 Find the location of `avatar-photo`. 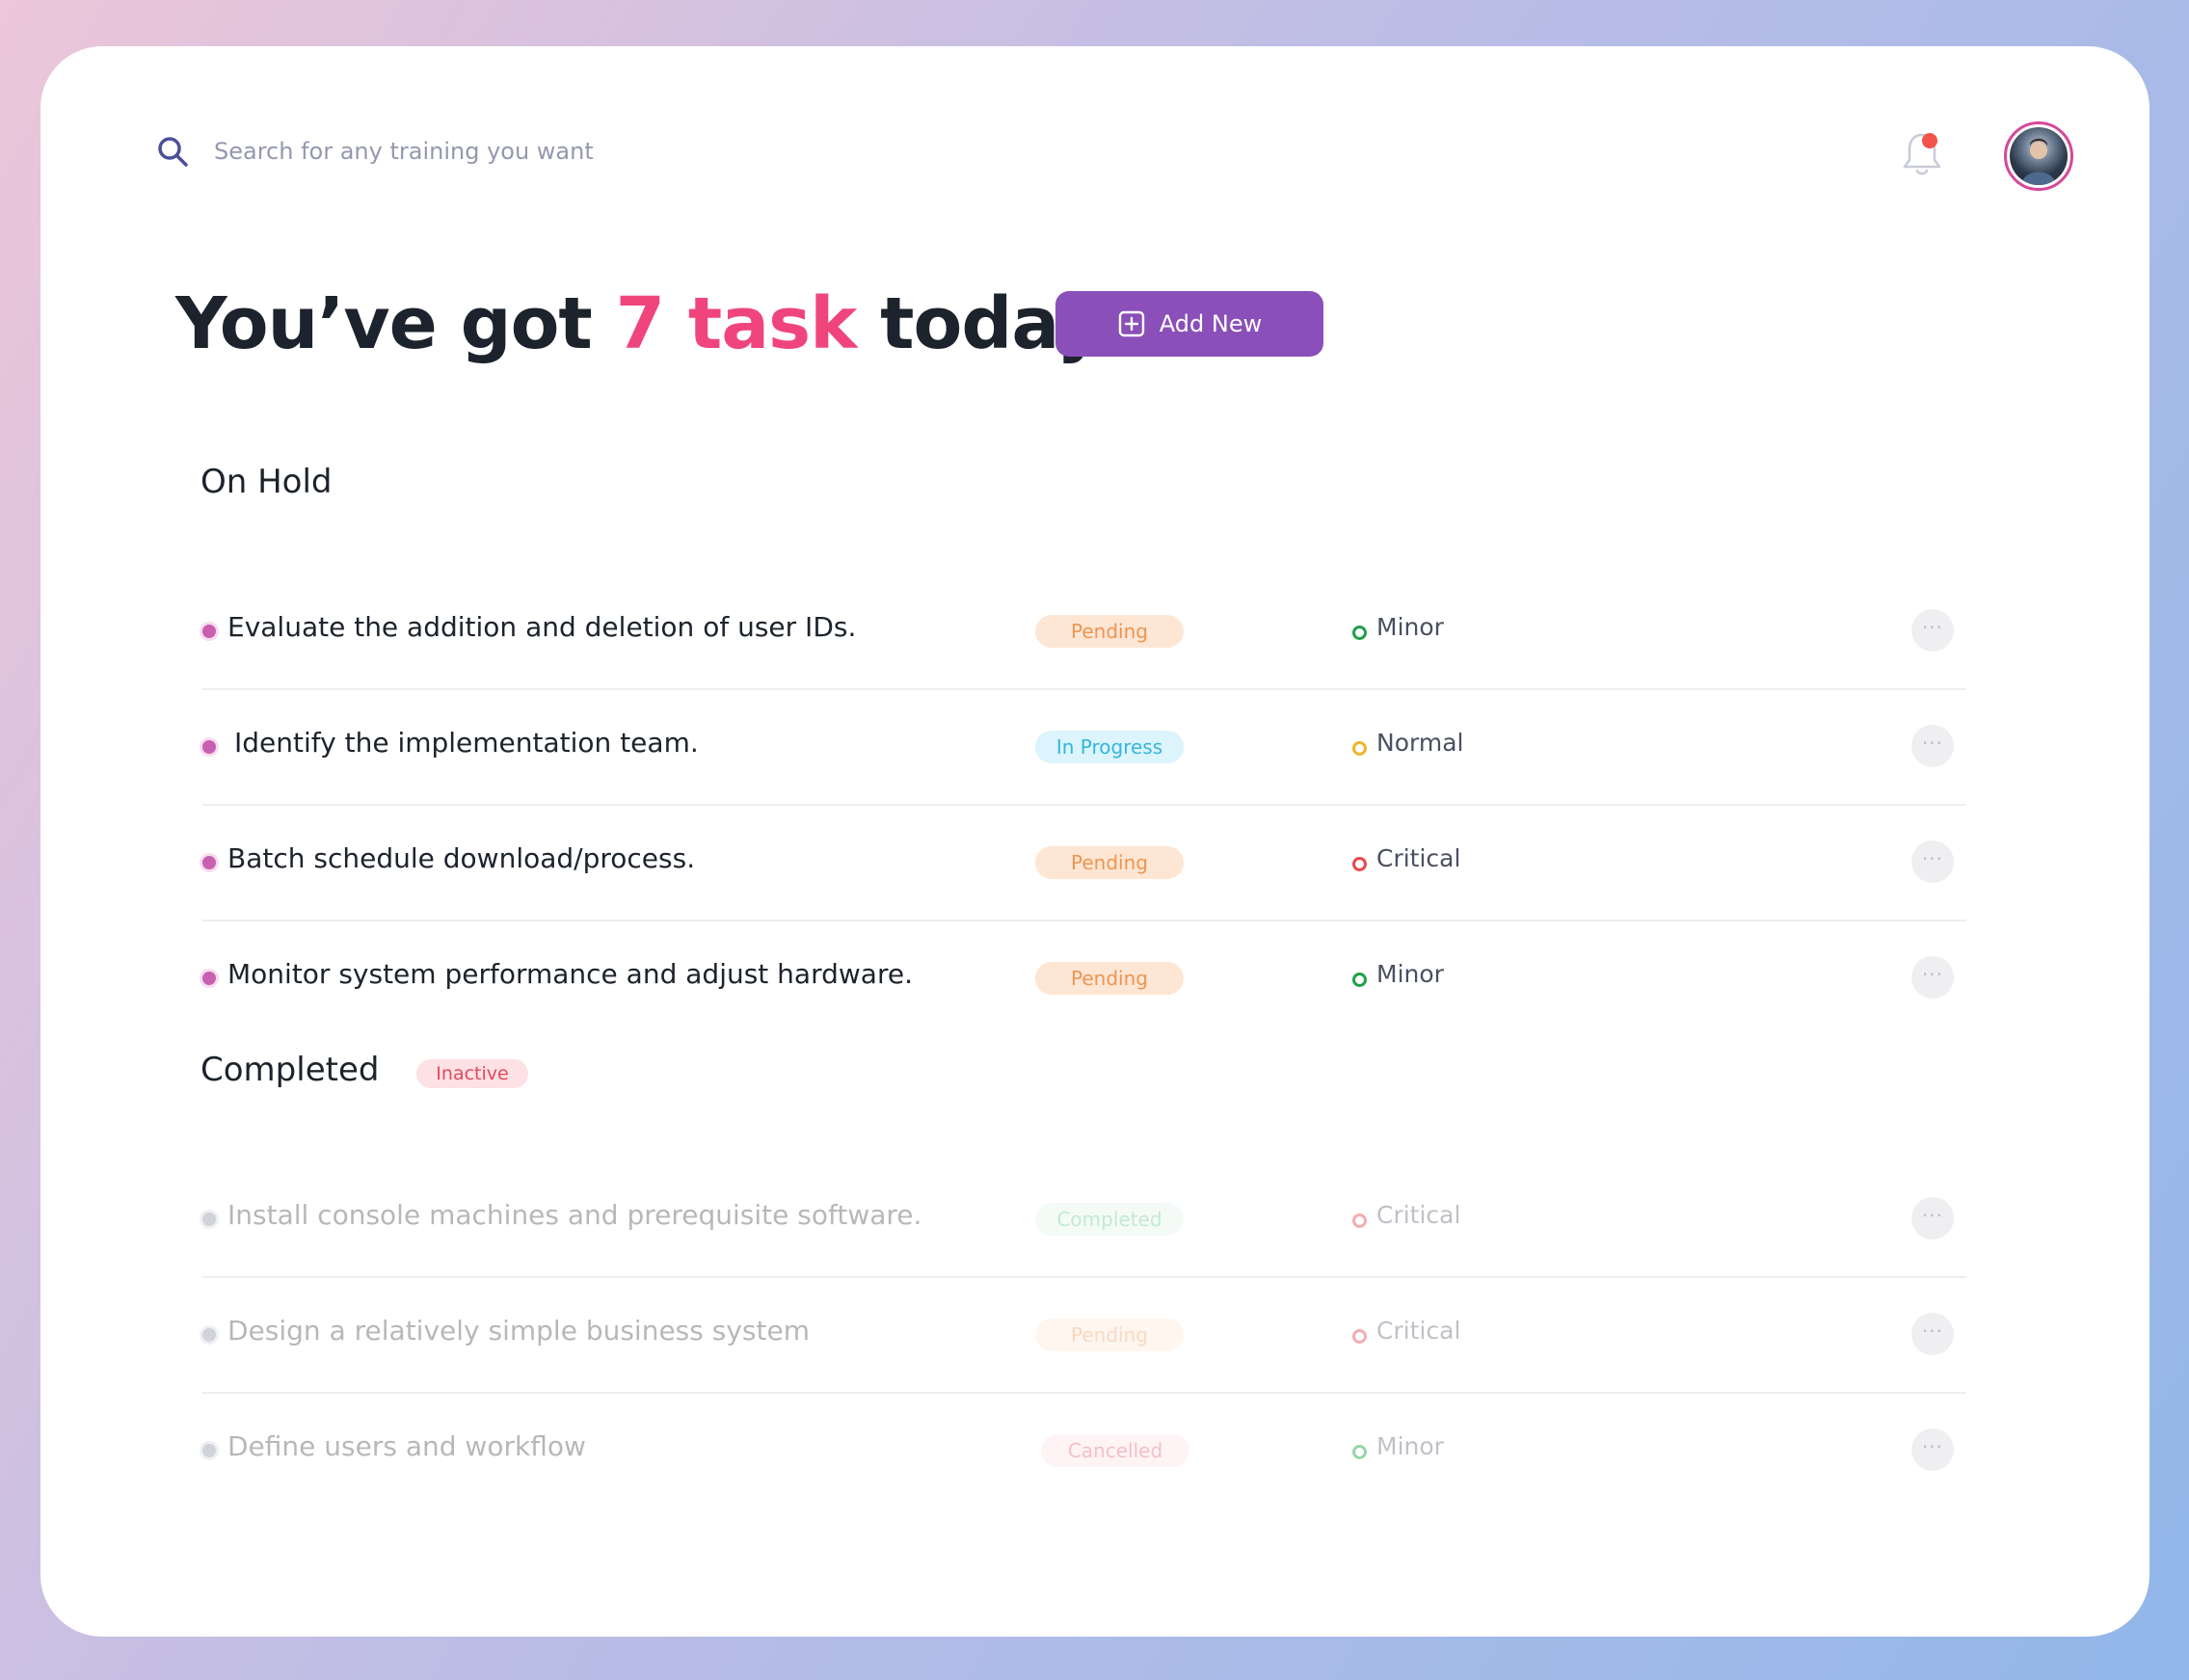

avatar-photo is located at coordinates (2039, 156).